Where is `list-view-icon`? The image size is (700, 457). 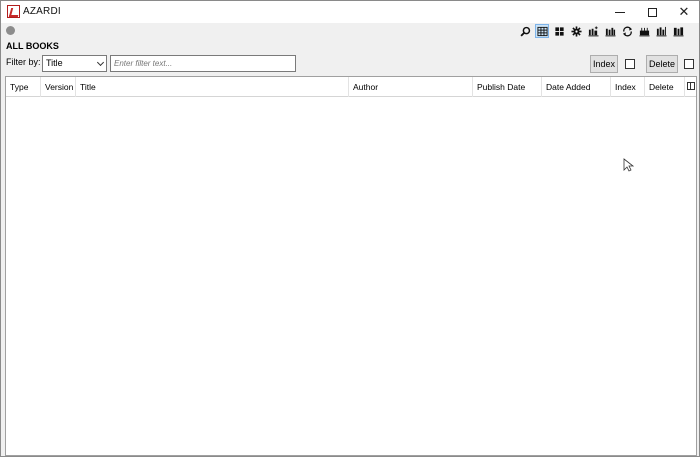 list-view-icon is located at coordinates (542, 31).